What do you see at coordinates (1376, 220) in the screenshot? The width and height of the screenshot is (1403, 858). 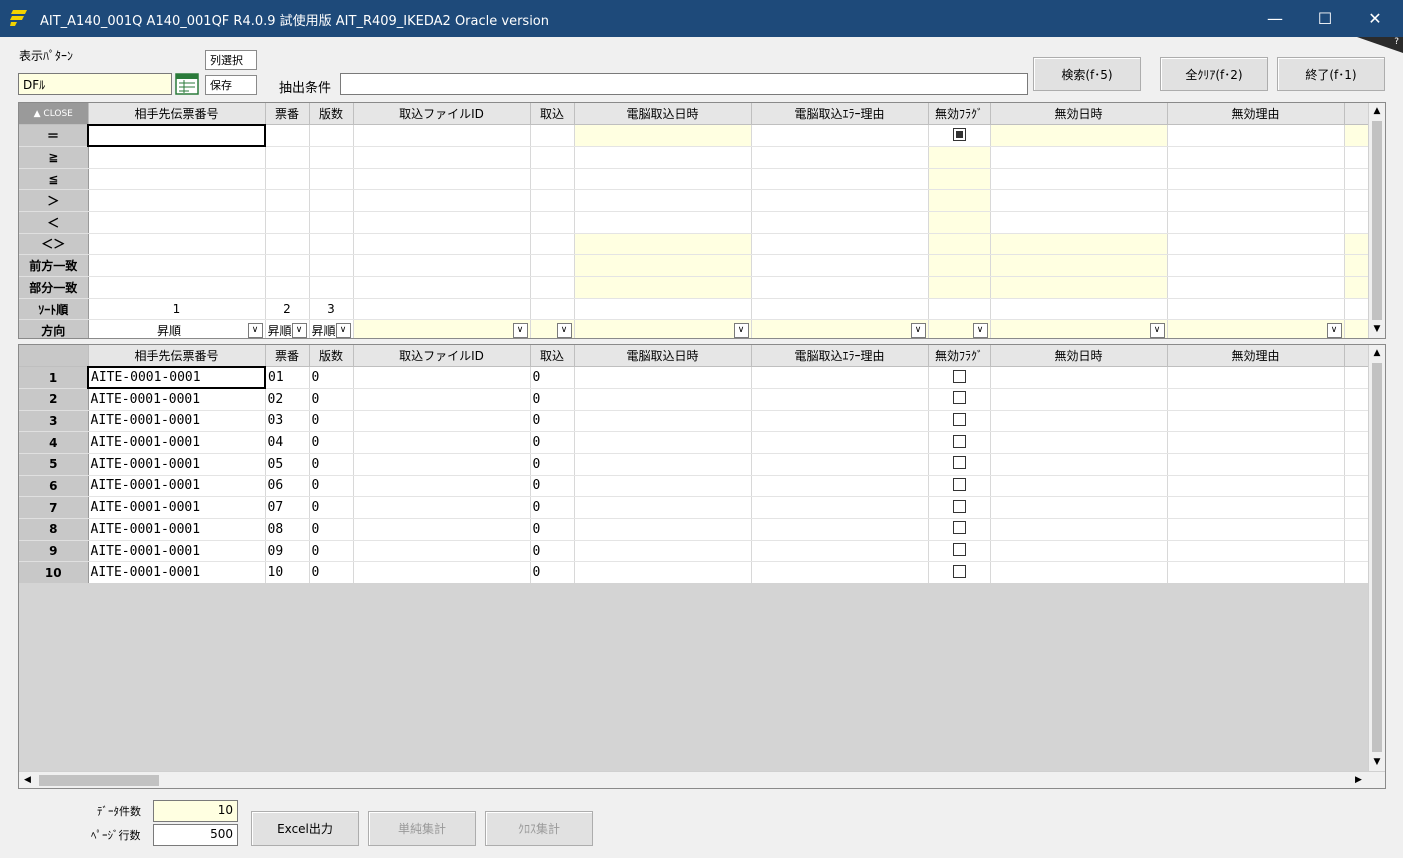 I see `condition-vscroll: ▲ ▼` at bounding box center [1376, 220].